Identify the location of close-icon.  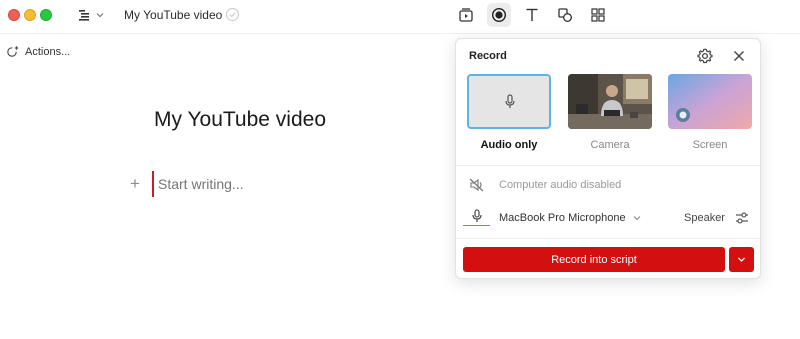
(739, 56).